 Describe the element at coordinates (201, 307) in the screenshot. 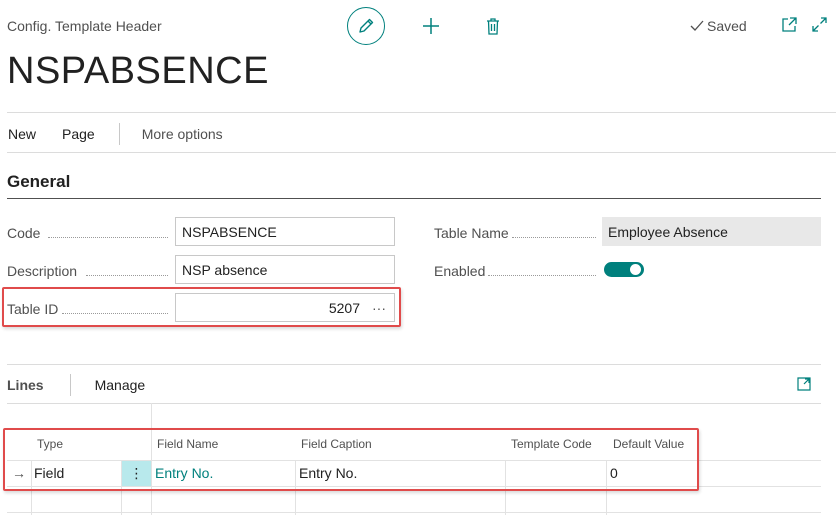

I see `table-id-highlight` at that location.